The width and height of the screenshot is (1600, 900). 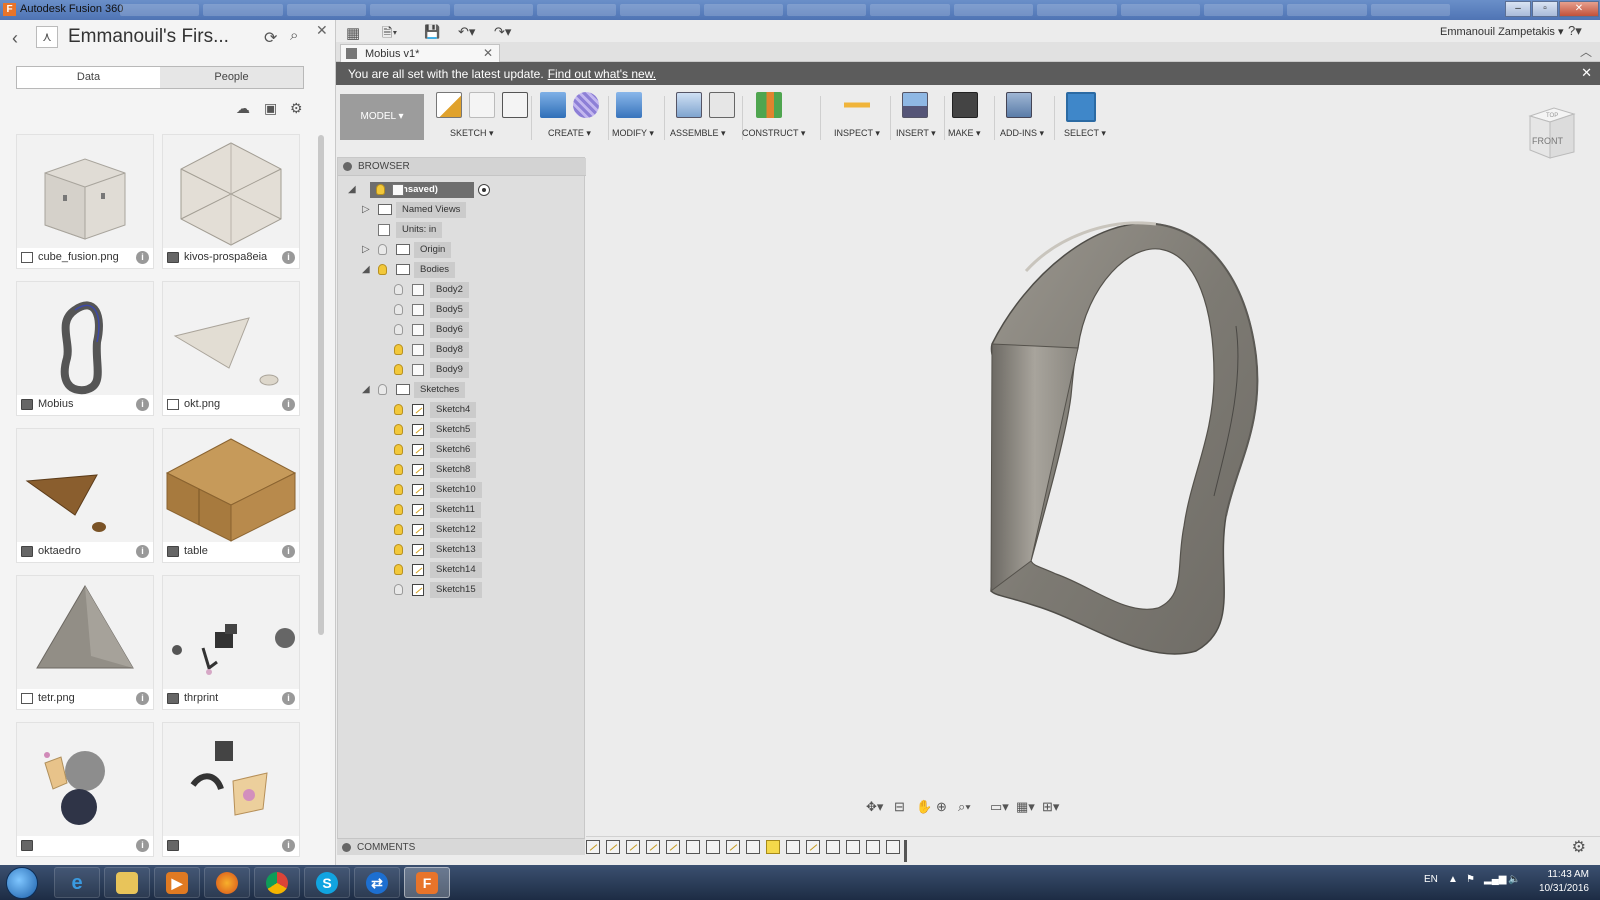 What do you see at coordinates (924, 807) in the screenshot?
I see `pan-hand-icon: ✋` at bounding box center [924, 807].